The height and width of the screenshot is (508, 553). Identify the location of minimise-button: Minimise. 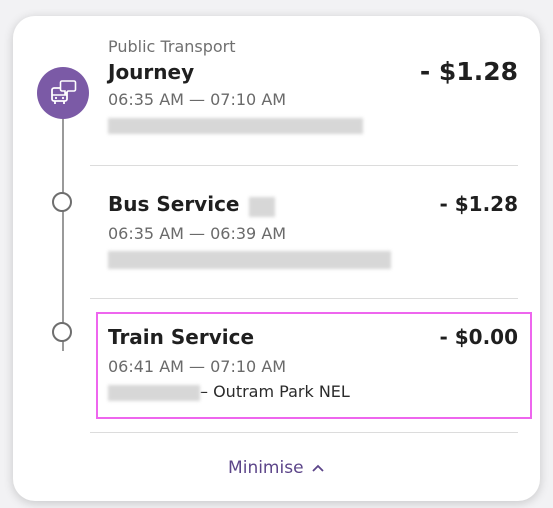
(276, 468).